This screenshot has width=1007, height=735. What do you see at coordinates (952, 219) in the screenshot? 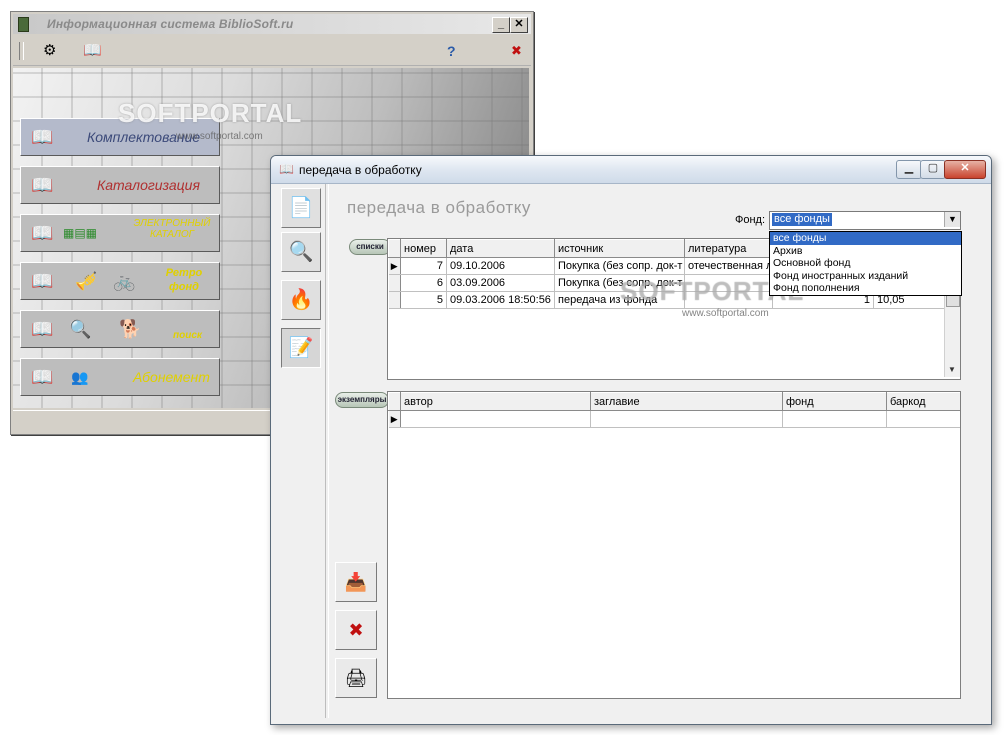
I see `chevron-down-icon: ▼` at bounding box center [952, 219].